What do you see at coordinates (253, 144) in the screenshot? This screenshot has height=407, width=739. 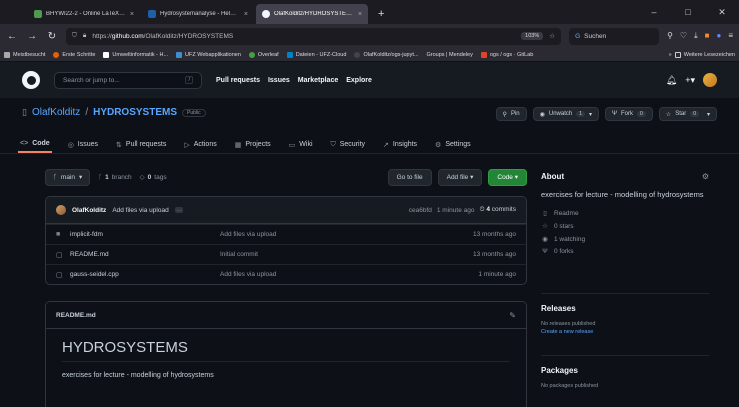 I see `tab-projects: ▦ Projects` at bounding box center [253, 144].